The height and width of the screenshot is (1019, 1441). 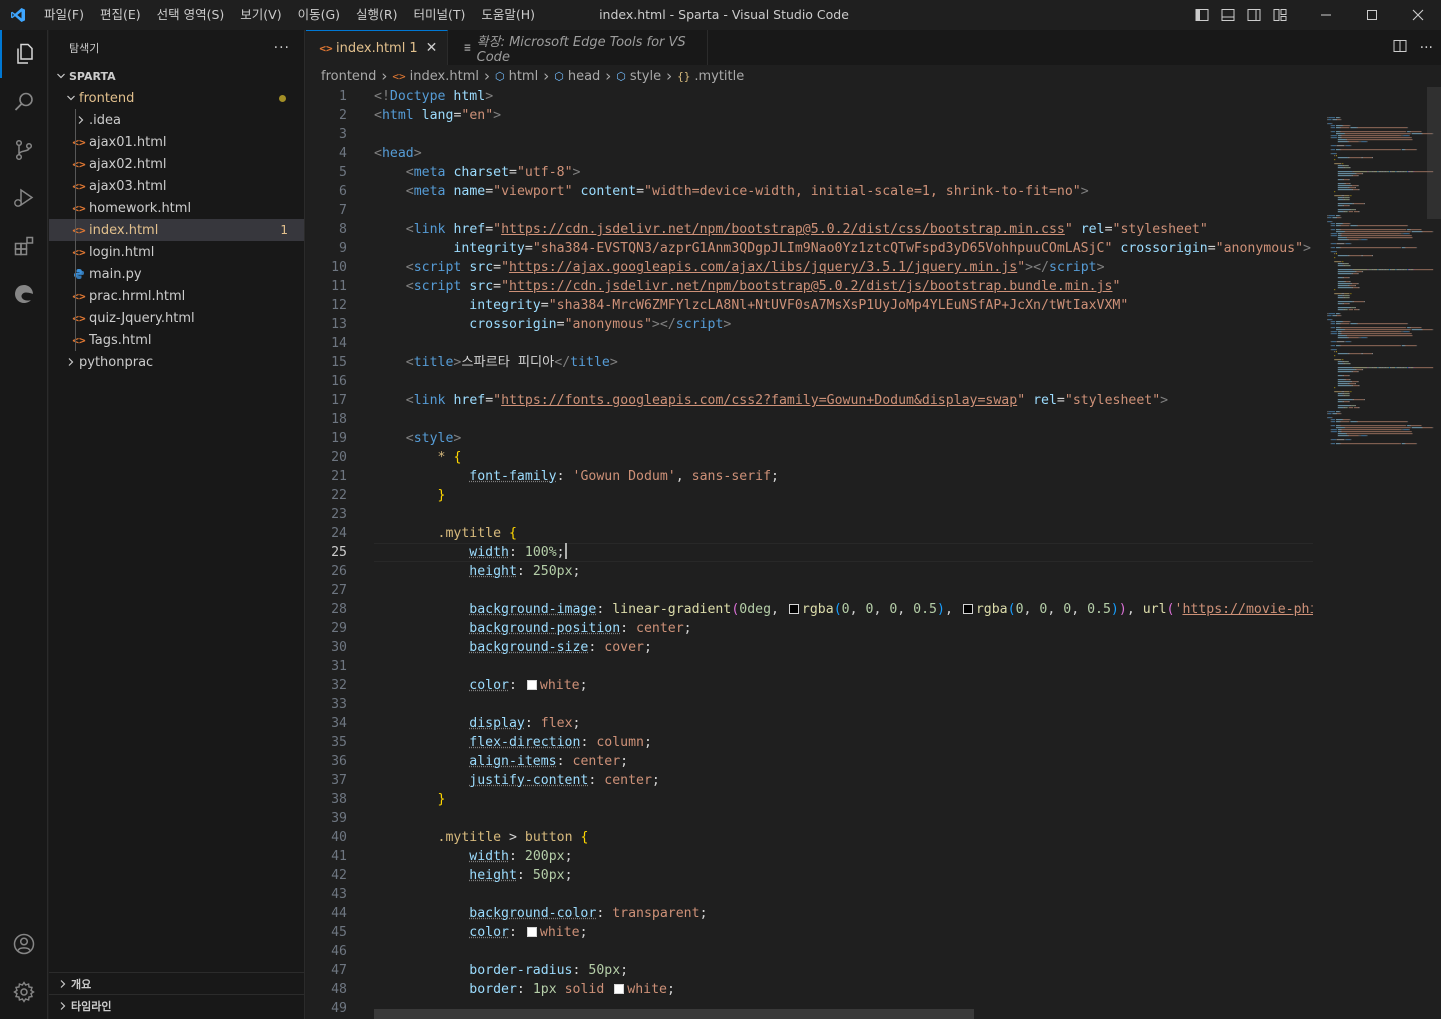 I want to click on tree-file: <> Tags.html, so click(x=176, y=340).